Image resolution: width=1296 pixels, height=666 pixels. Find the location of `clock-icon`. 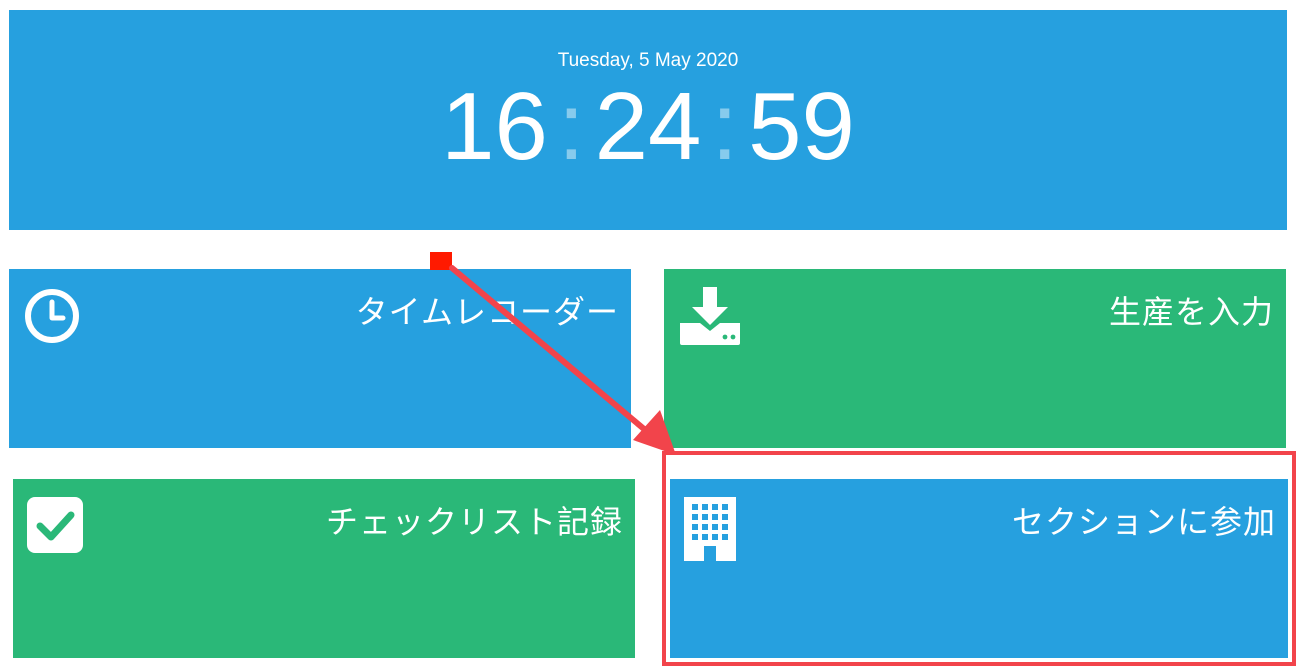

clock-icon is located at coordinates (52, 318).